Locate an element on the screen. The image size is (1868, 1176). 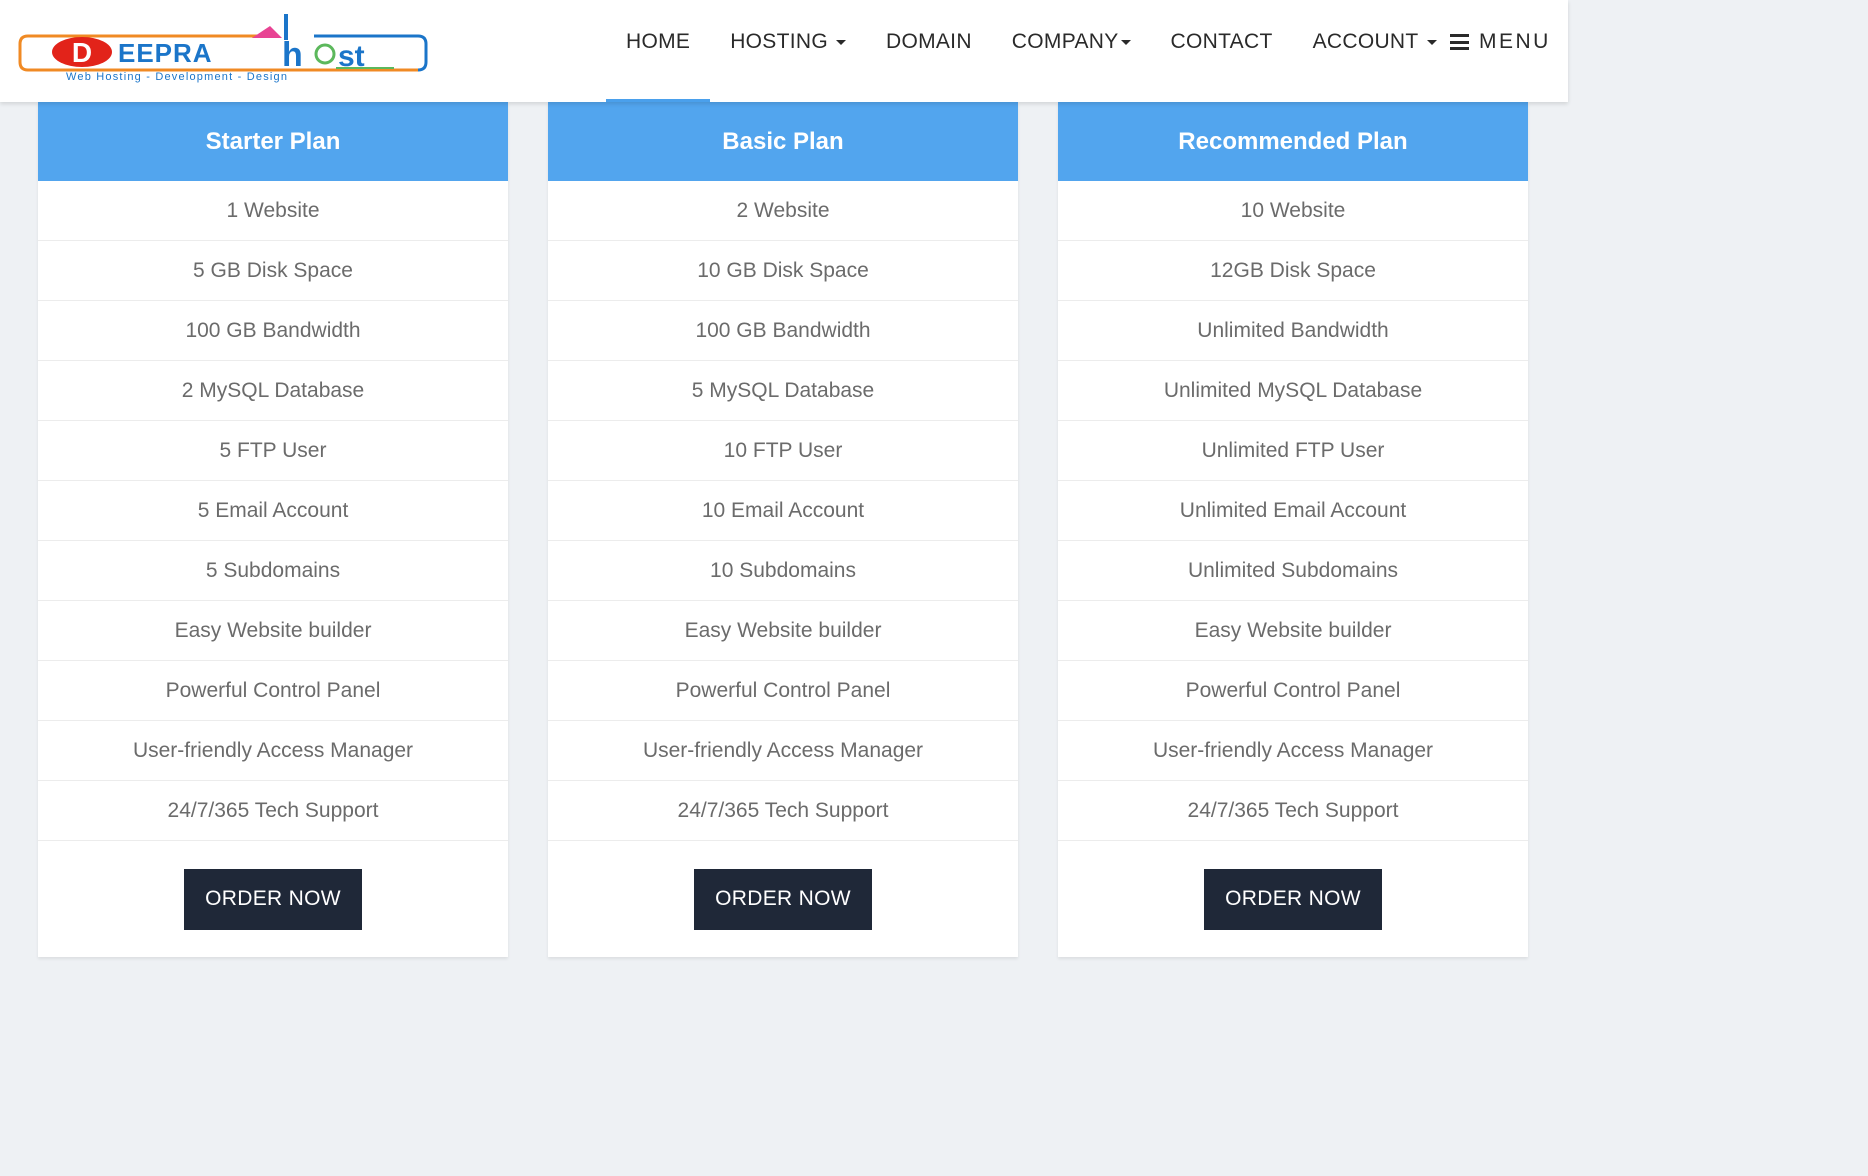
plan-feature: 10 Website is located at coordinates (1293, 211).